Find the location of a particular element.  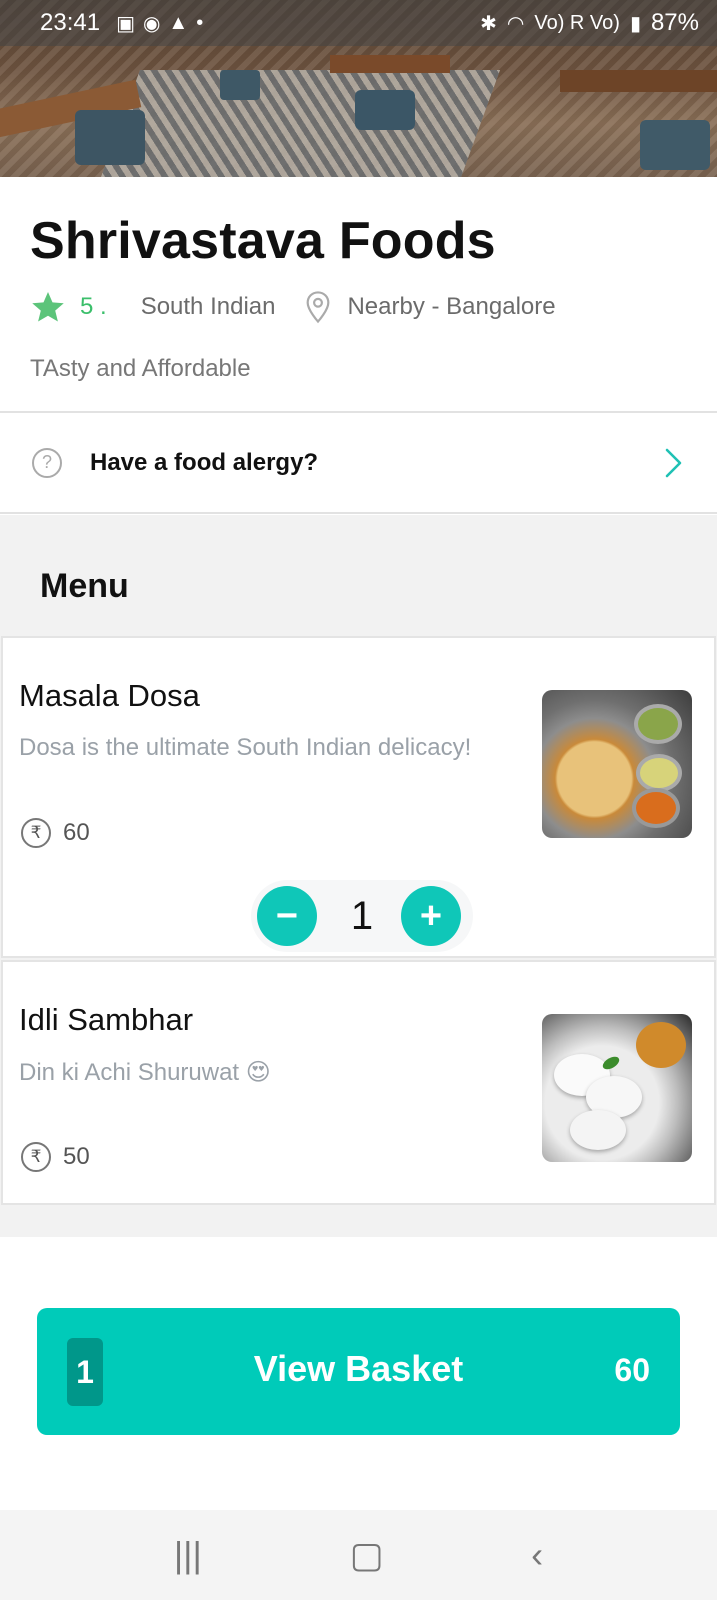

view-basket-button: 1 View Basket 60 is located at coordinates (358, 1371).